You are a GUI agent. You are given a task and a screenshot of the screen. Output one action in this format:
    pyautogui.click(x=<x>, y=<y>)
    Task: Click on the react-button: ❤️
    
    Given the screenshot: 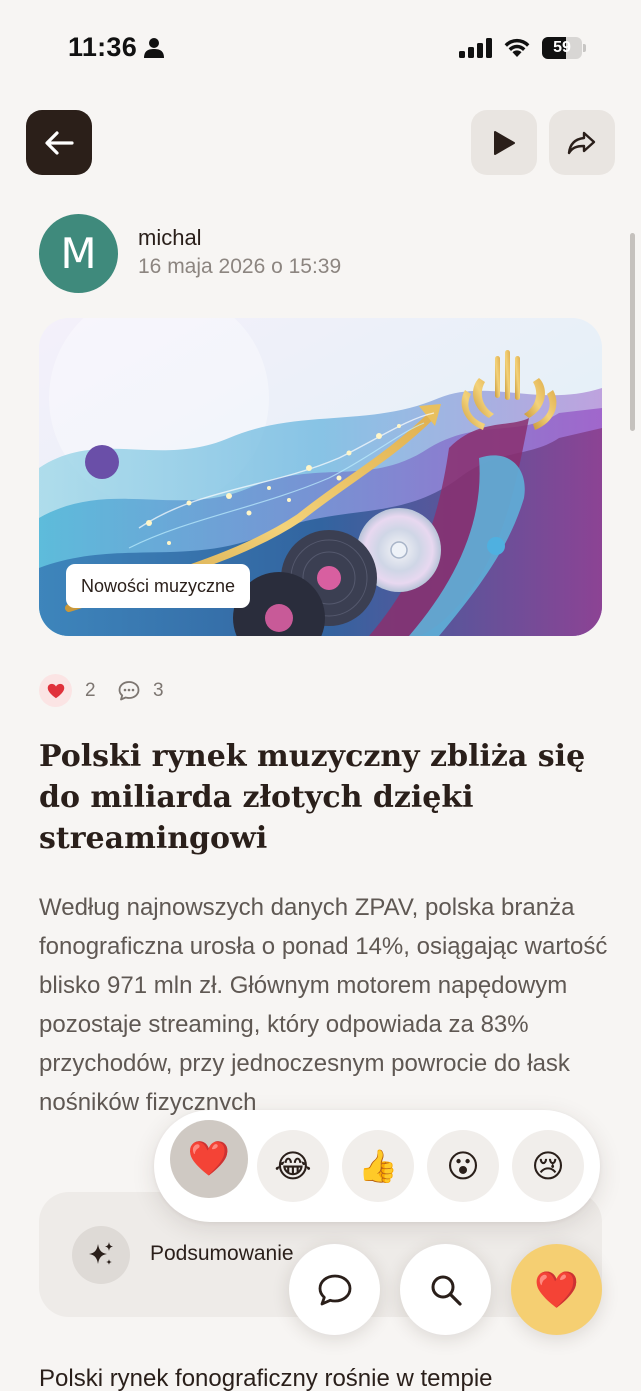 What is the action you would take?
    pyautogui.click(x=556, y=1289)
    